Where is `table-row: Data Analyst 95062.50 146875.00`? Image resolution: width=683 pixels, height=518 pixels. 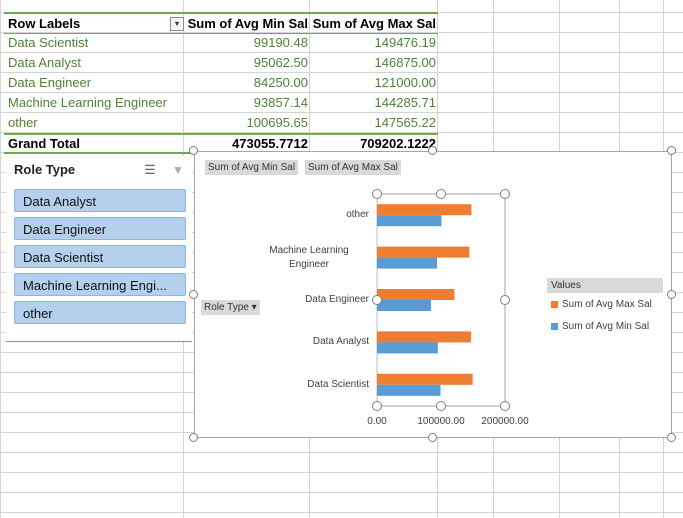
table-row: Data Analyst 95062.50 146875.00 is located at coordinates (221, 63).